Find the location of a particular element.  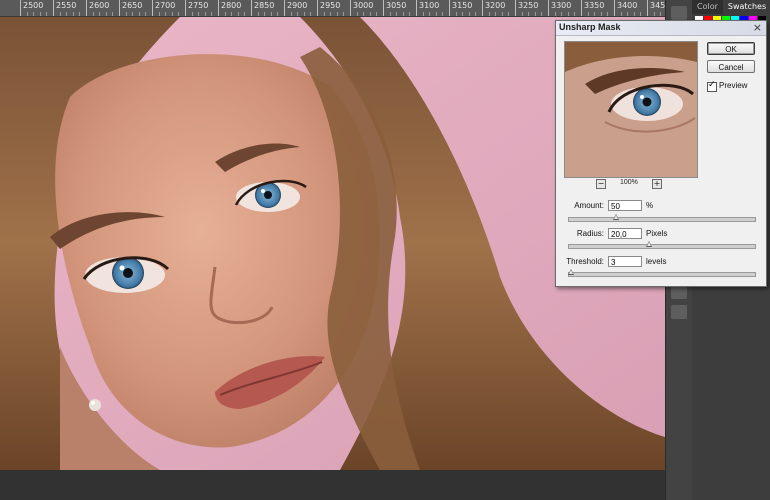

amount-slider-thumb is located at coordinates (615, 217).